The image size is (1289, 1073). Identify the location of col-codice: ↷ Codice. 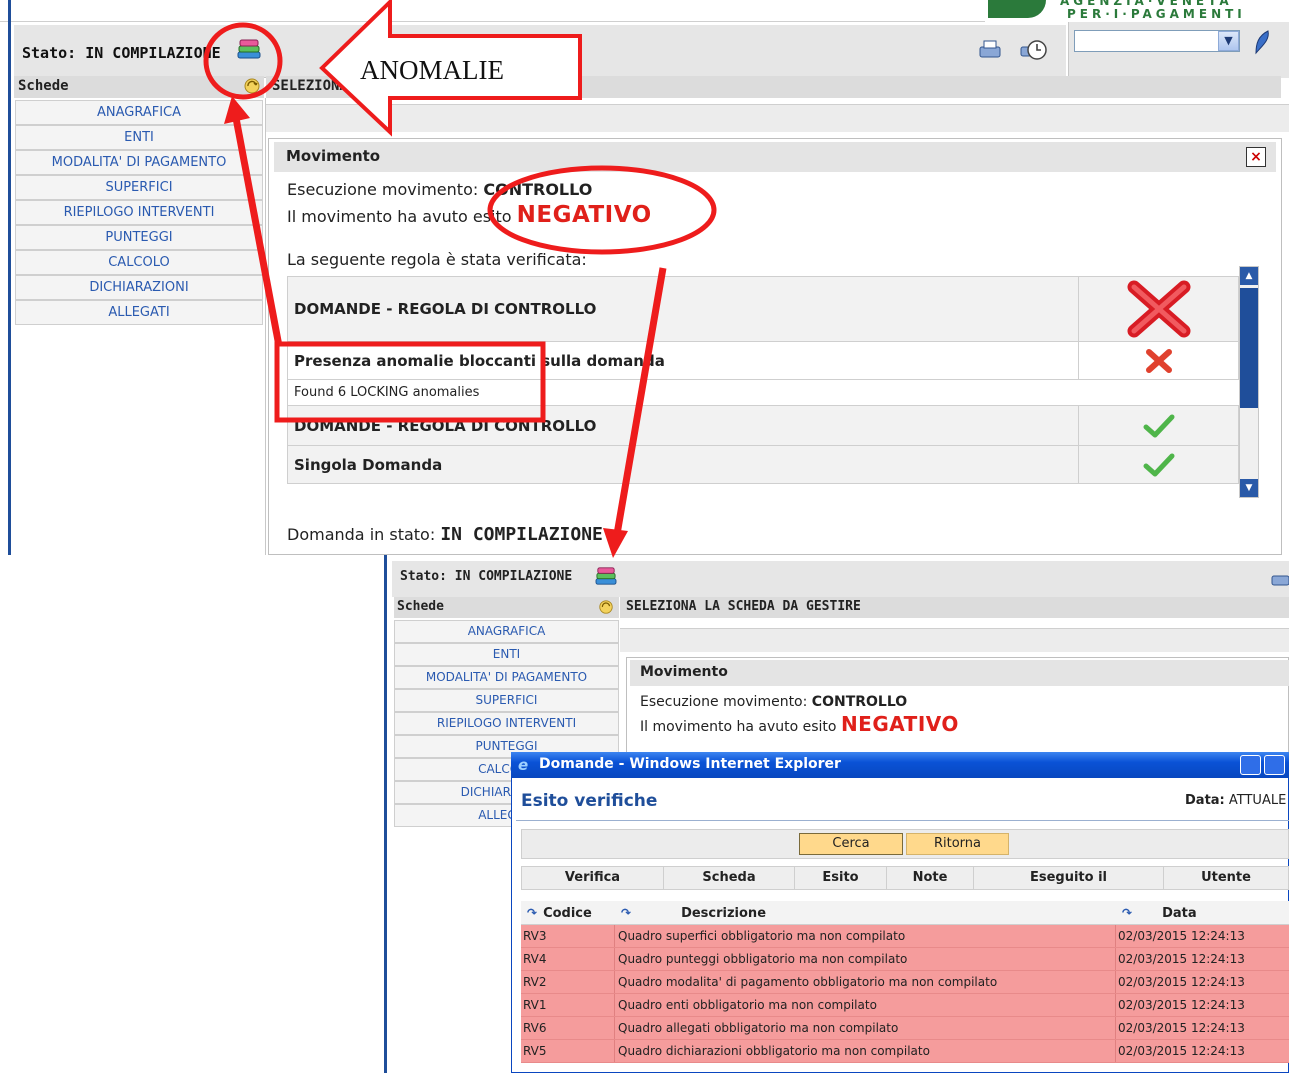
(568, 912).